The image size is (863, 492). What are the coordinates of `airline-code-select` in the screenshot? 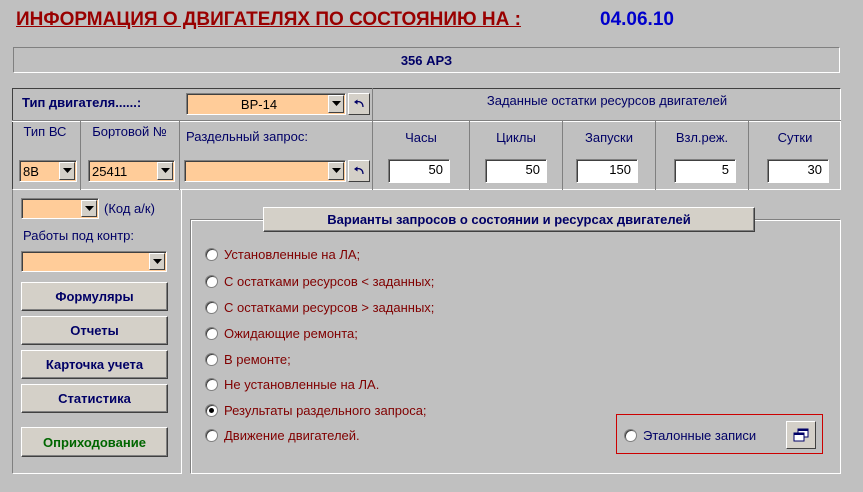 It's located at (60, 208).